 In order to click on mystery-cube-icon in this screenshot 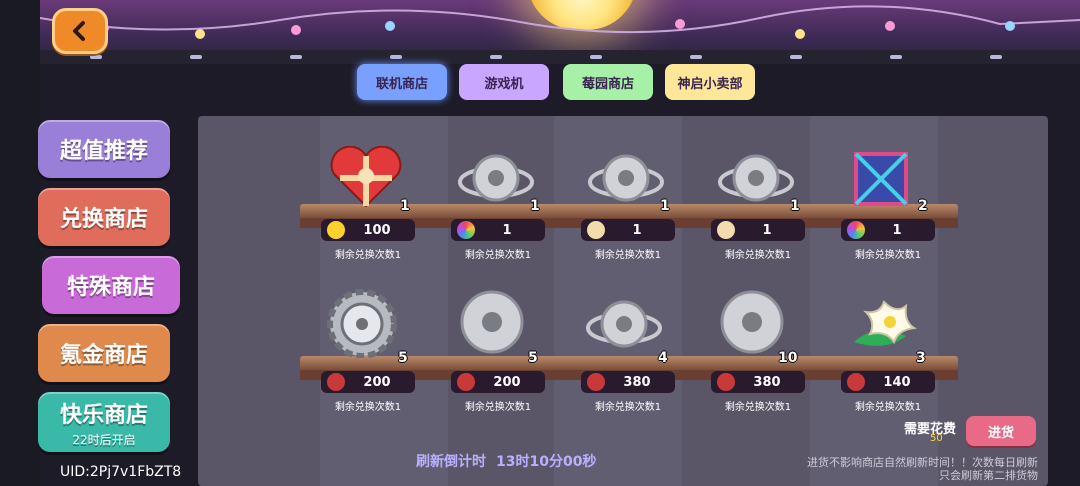, I will do `click(881, 179)`.